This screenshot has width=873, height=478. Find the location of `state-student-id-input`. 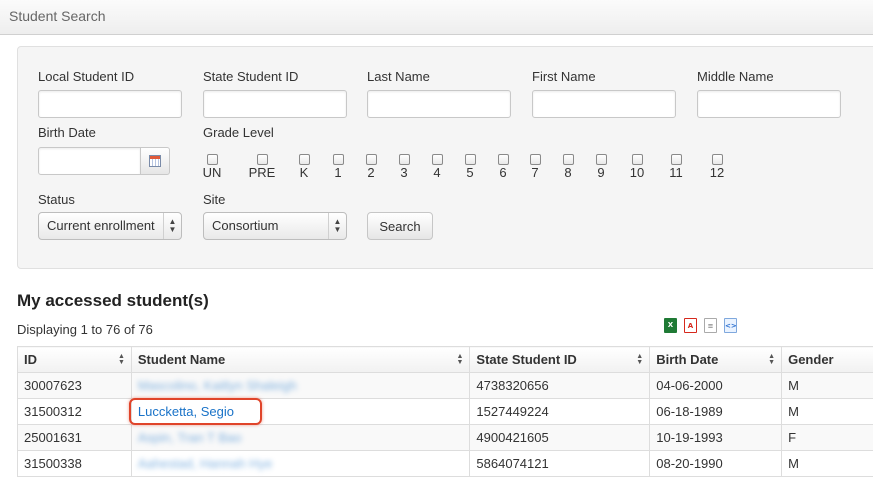

state-student-id-input is located at coordinates (275, 104).